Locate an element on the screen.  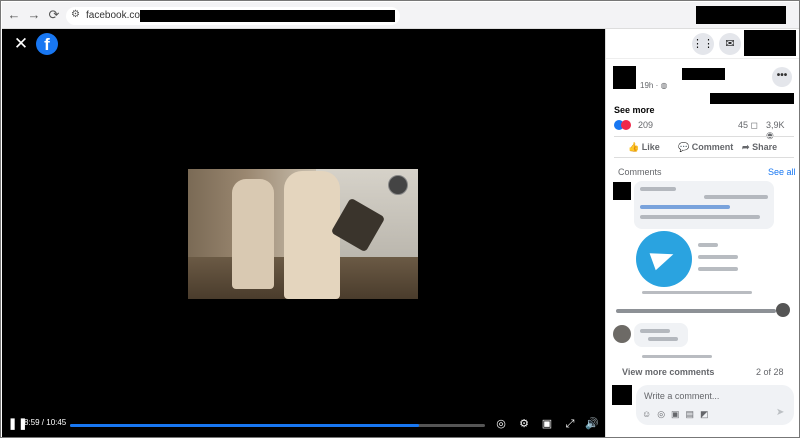
post-actions: 👍 Like 💬 Comment ➦ Share is located at coordinates (704, 147).